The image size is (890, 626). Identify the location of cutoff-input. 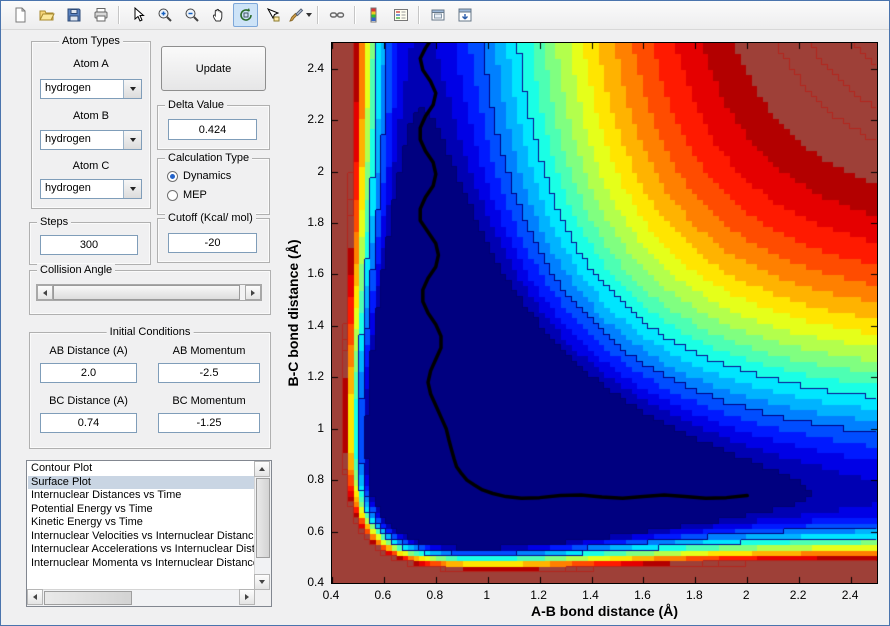
(212, 243).